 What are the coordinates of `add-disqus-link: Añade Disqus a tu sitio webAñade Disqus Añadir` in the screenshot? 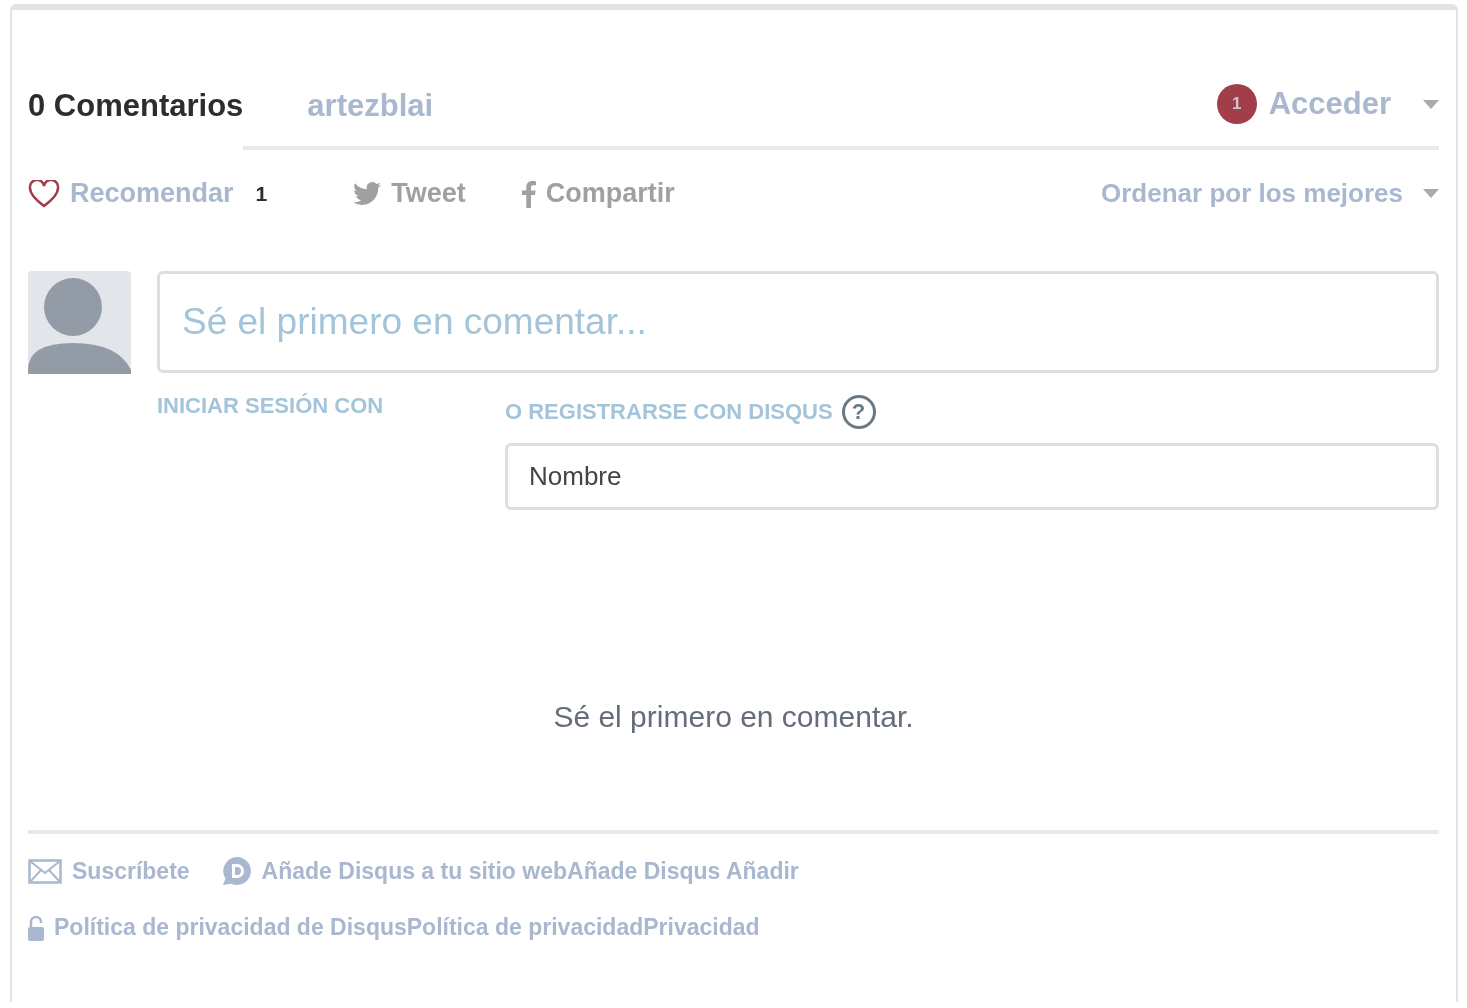 It's located at (530, 871).